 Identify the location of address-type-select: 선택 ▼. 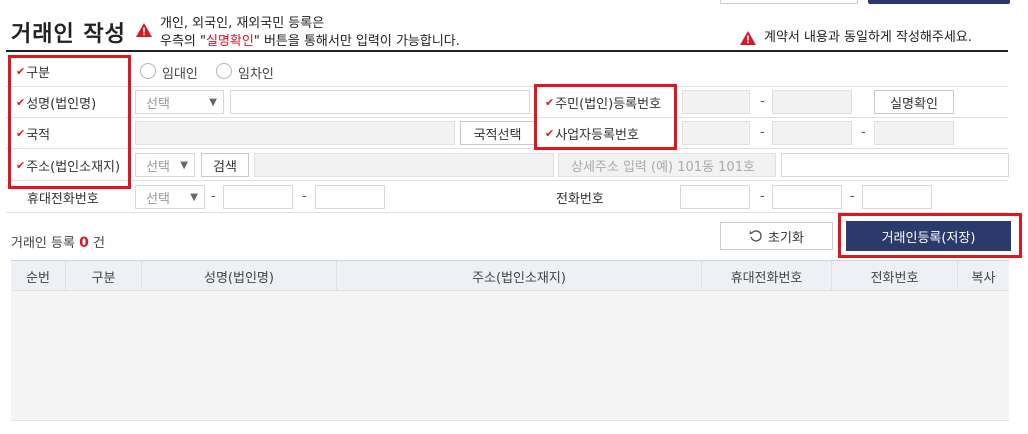
(165, 165).